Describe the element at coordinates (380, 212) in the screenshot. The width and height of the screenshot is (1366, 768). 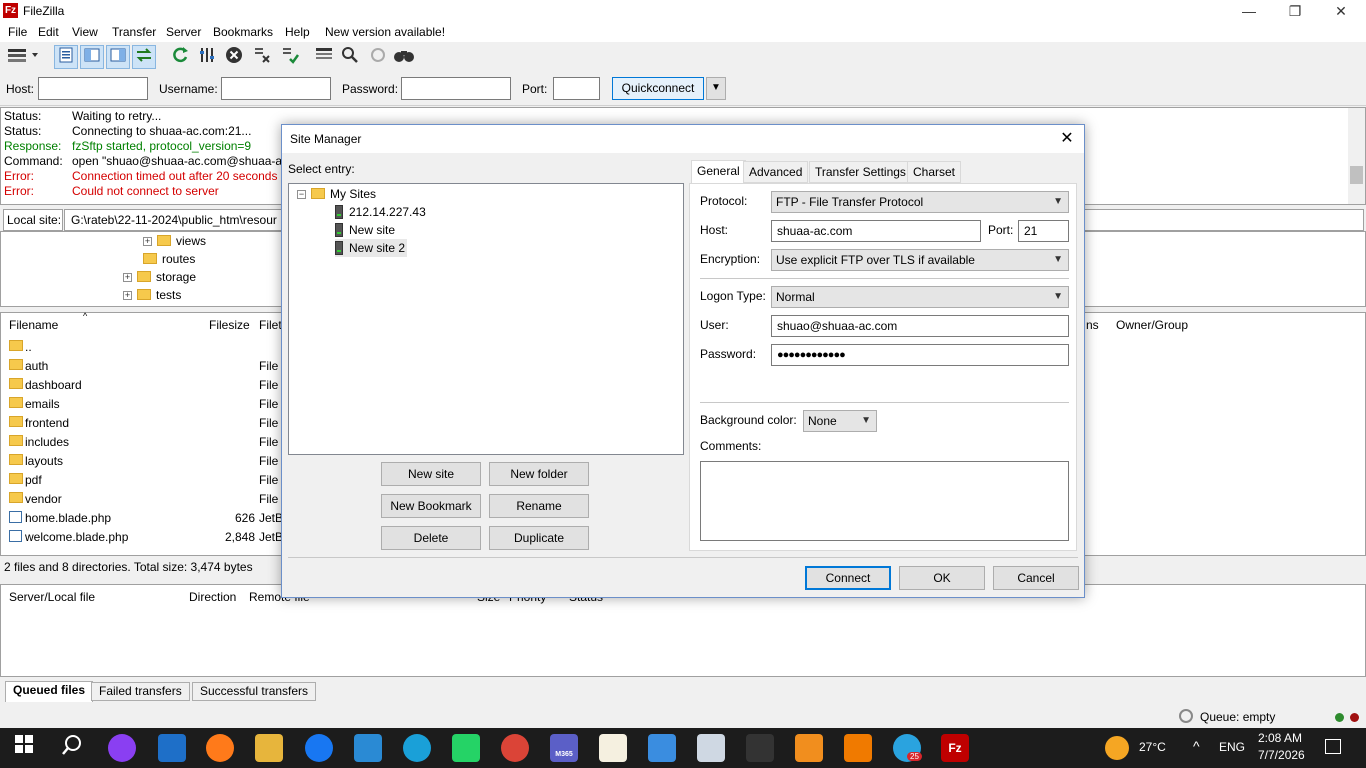
I see `tree-node-site: 212.14.227.43` at that location.